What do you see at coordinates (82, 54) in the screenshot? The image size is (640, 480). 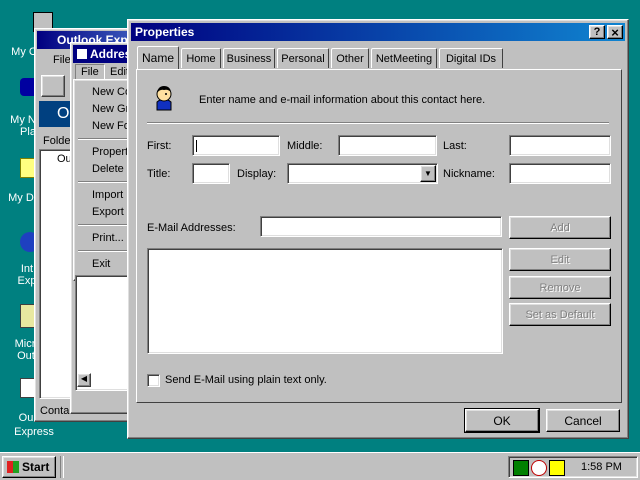 I see `address-book-icon` at bounding box center [82, 54].